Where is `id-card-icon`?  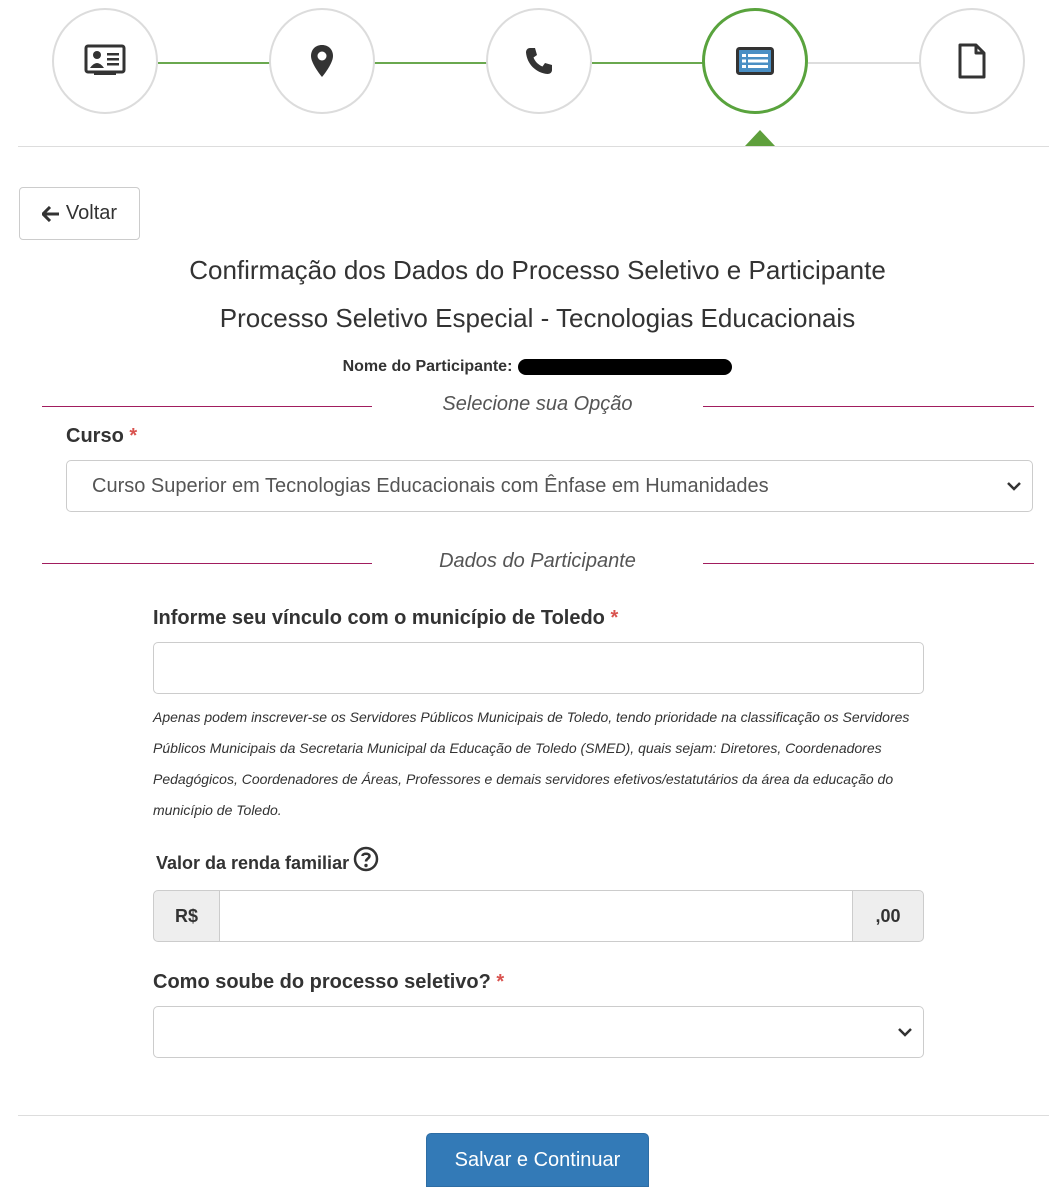
id-card-icon is located at coordinates (105, 59).